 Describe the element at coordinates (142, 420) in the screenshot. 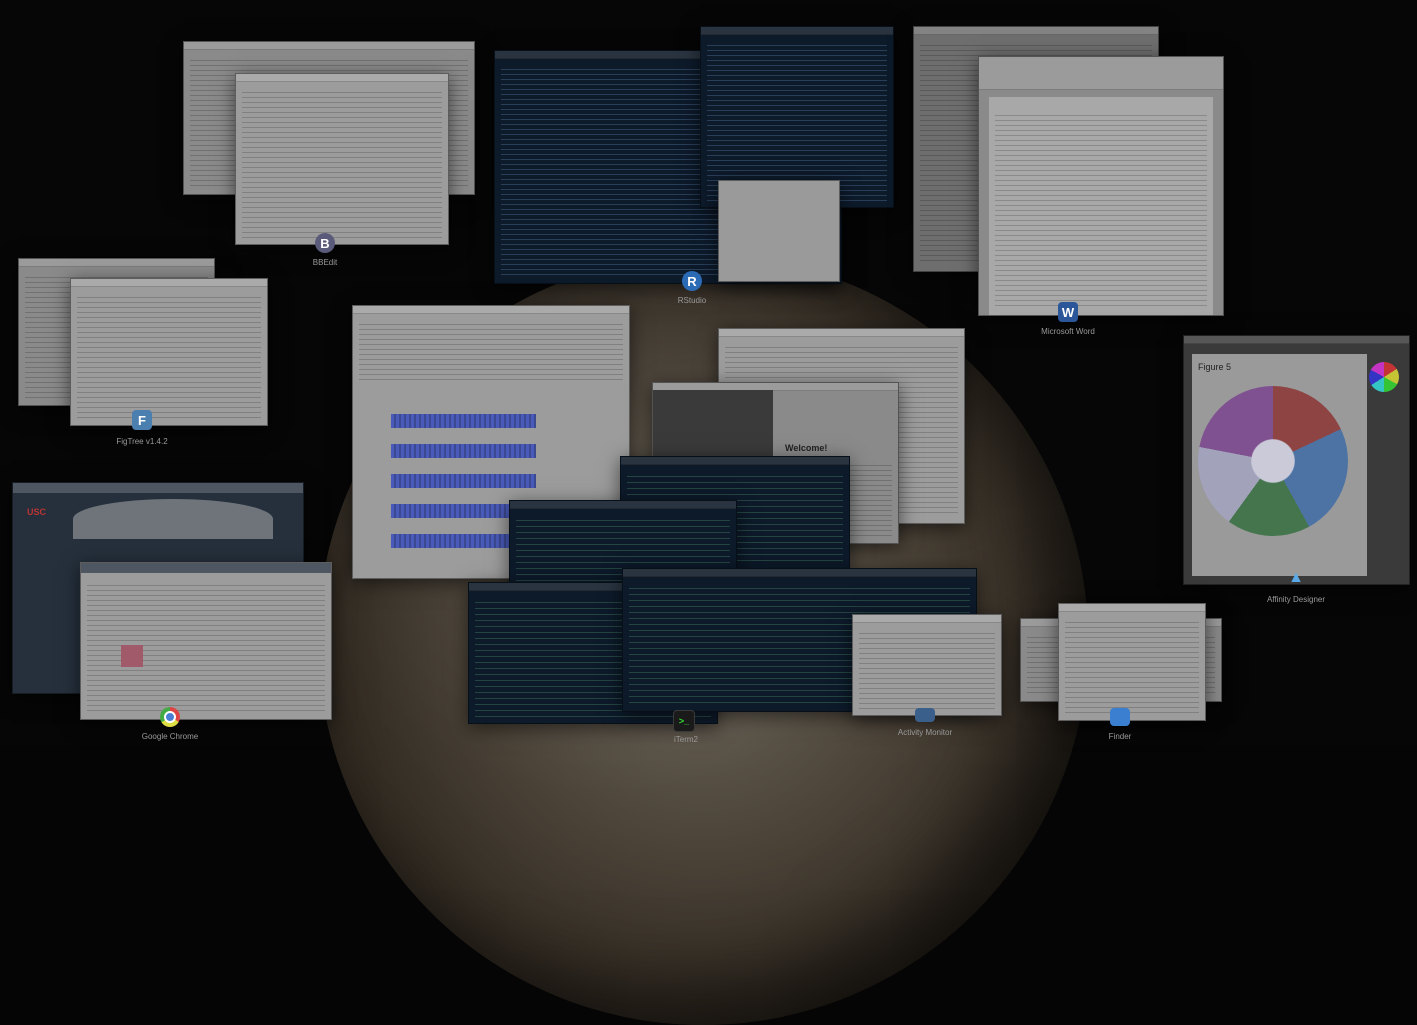

I see `figtree-icon: F` at that location.